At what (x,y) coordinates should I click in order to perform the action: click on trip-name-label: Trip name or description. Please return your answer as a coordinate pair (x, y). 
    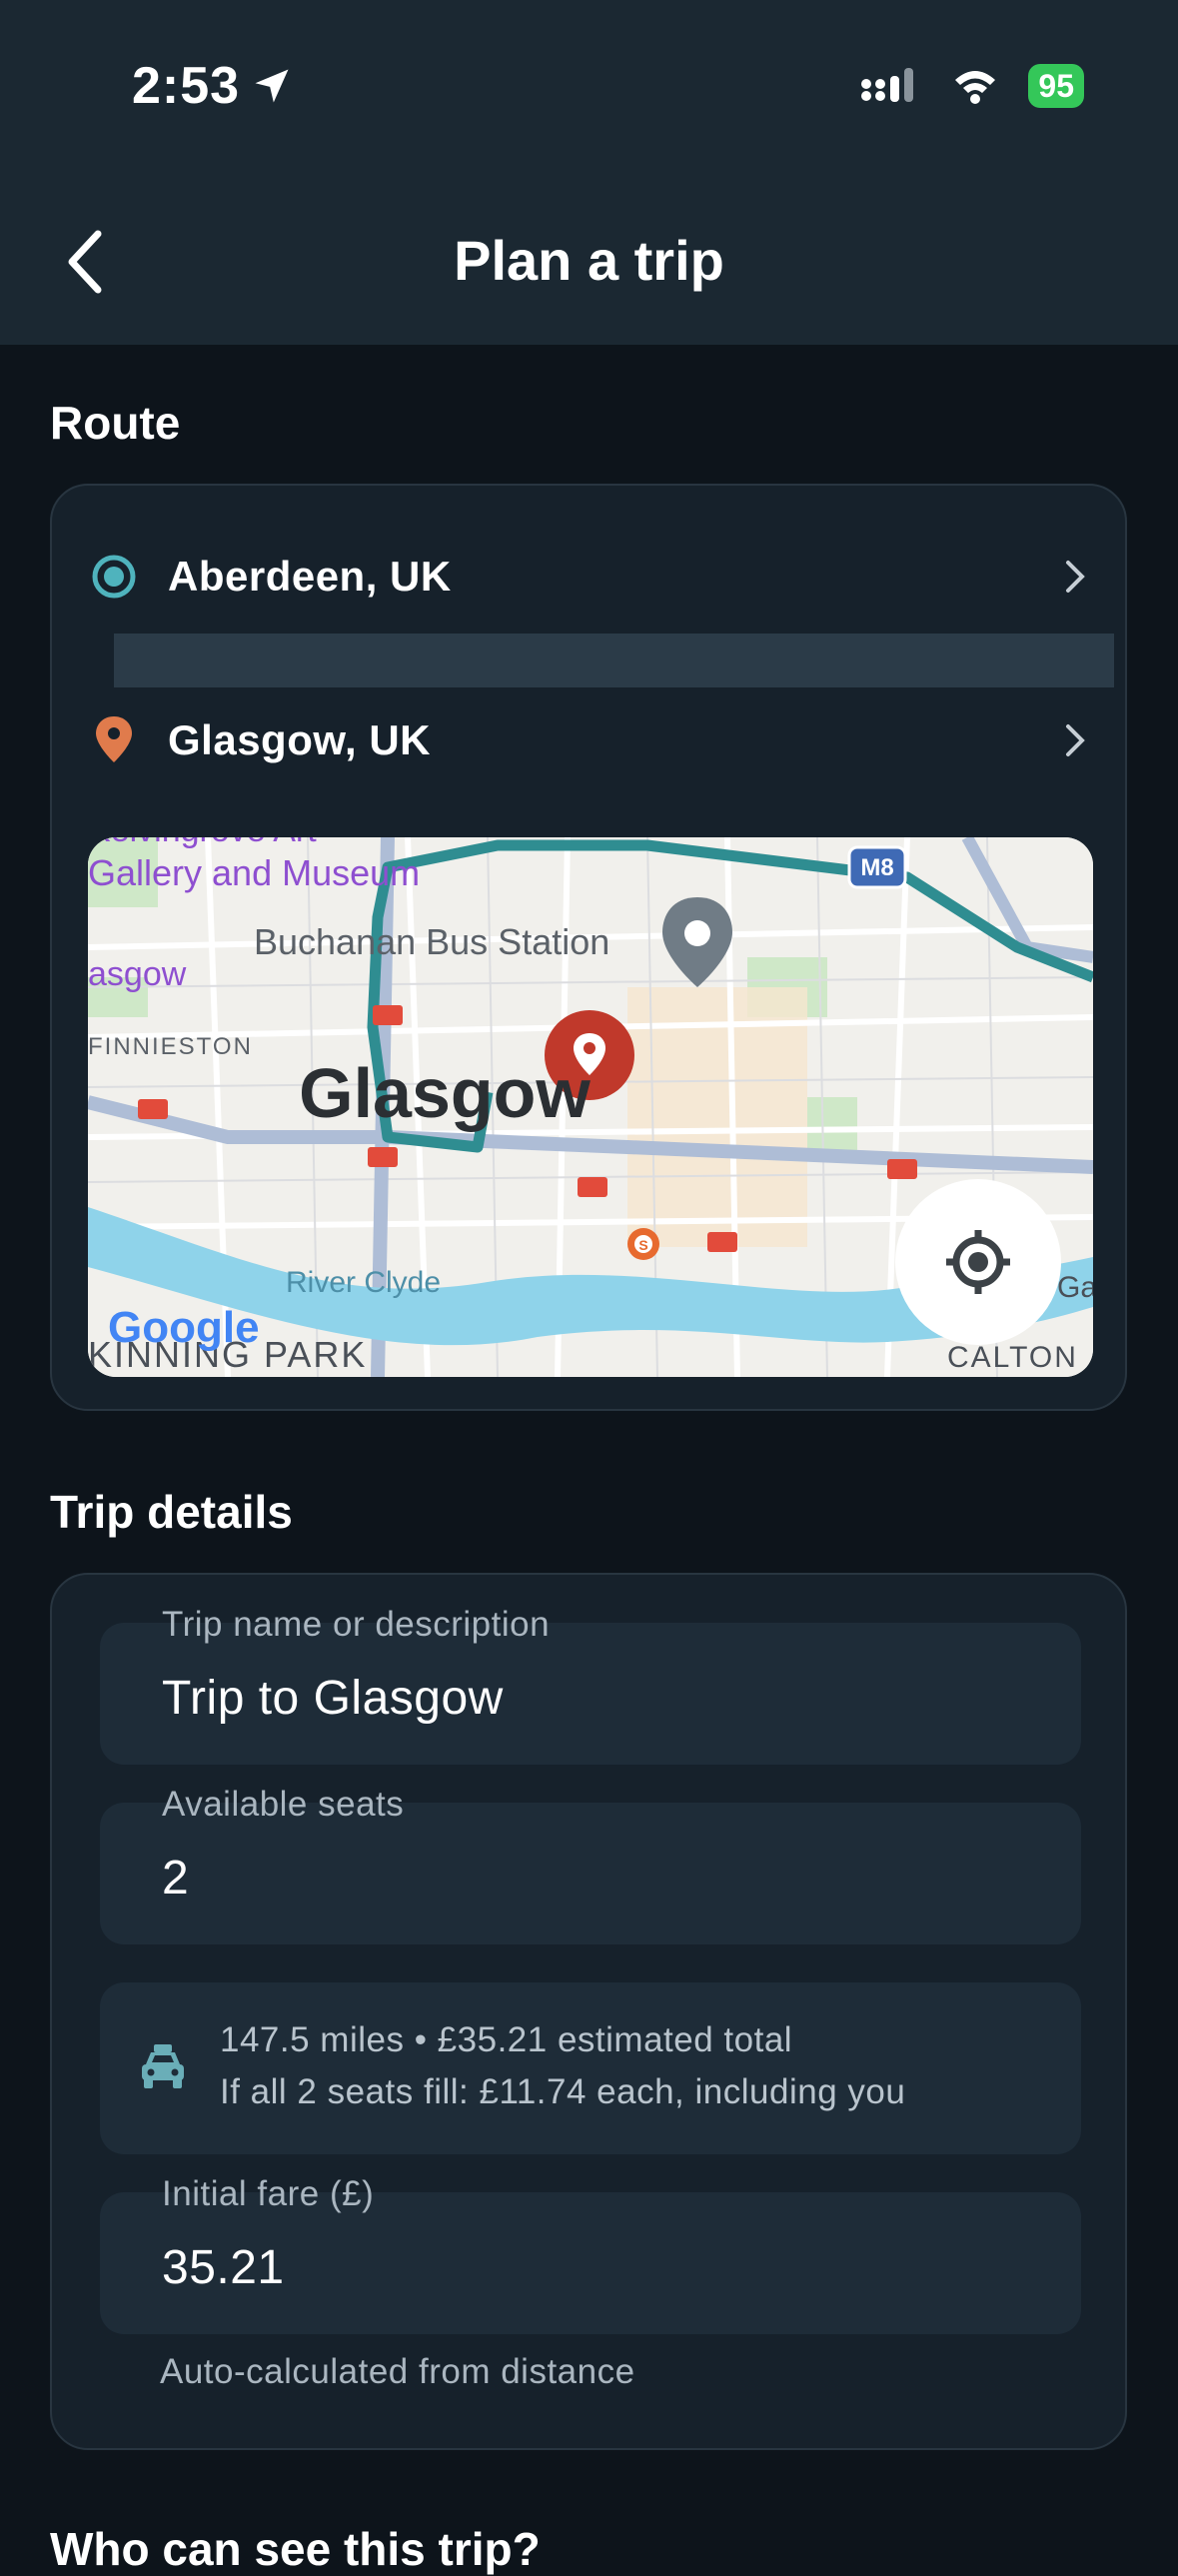
    Looking at the image, I should click on (356, 1624).